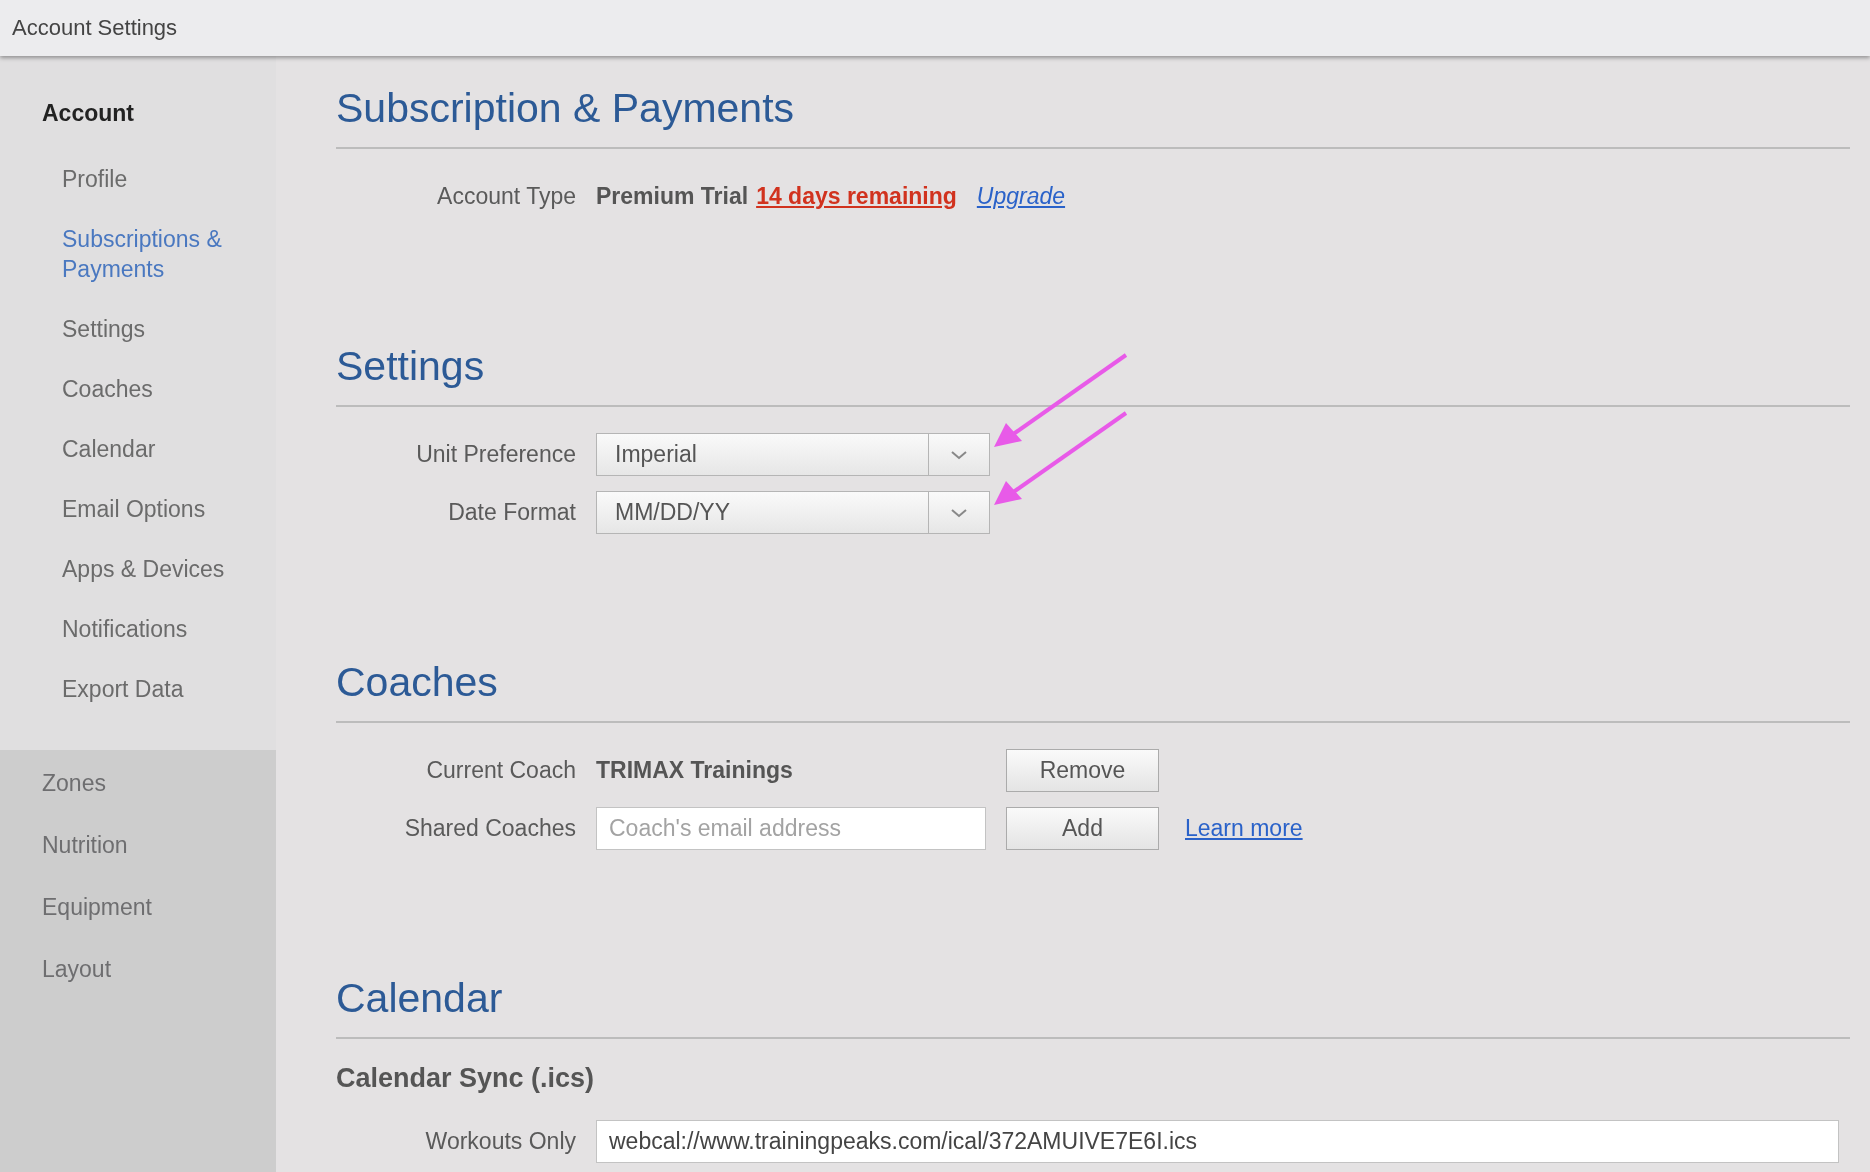  I want to click on trial-remaining-link: 14 days remaining, so click(856, 196).